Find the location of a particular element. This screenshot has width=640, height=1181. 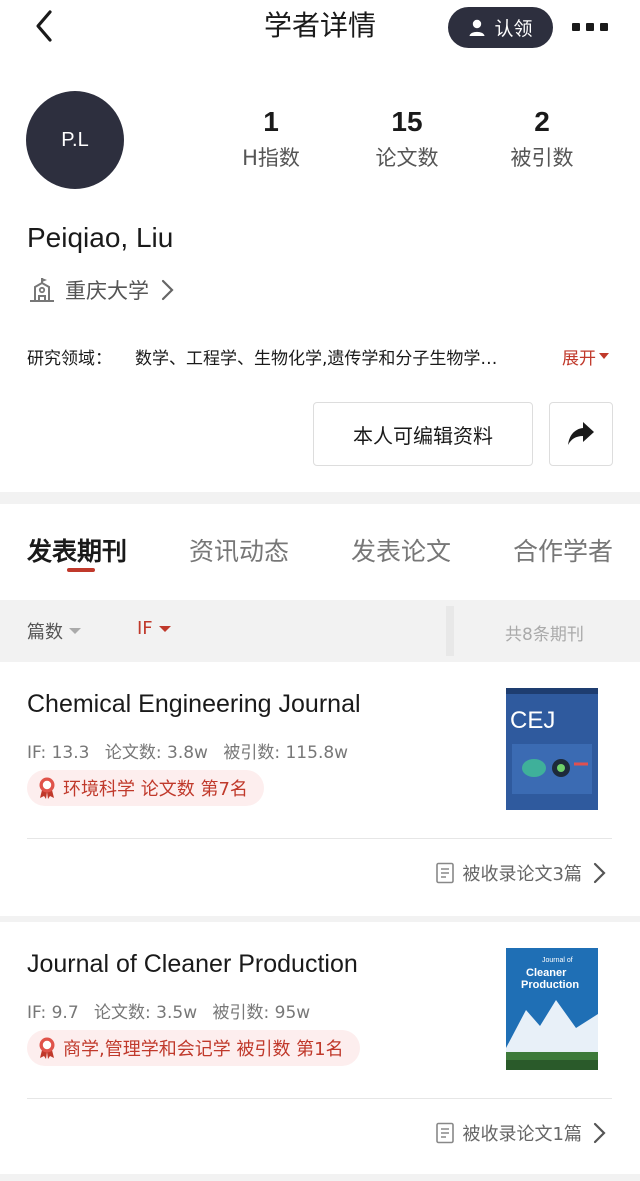

journal-metrics: IF: 9.7 论文数: 3.5w 被引数: 95w is located at coordinates (173, 1010).